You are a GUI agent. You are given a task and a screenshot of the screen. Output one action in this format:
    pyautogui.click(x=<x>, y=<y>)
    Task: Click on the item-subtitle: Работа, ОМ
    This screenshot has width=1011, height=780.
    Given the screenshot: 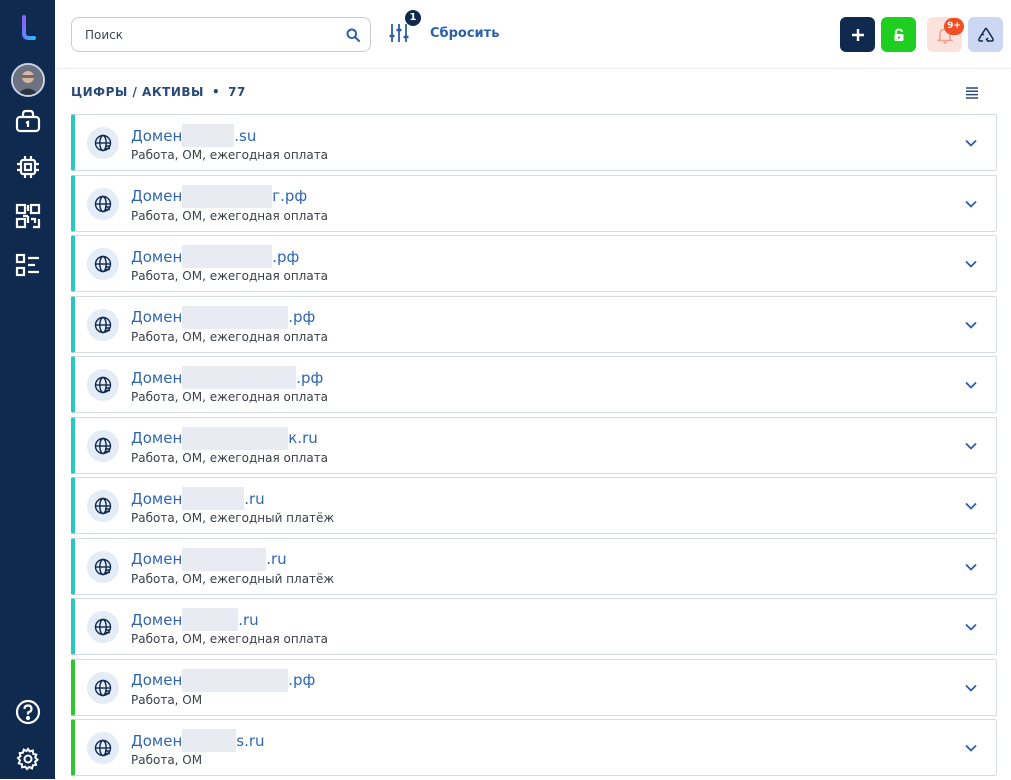 What is the action you would take?
    pyautogui.click(x=167, y=760)
    